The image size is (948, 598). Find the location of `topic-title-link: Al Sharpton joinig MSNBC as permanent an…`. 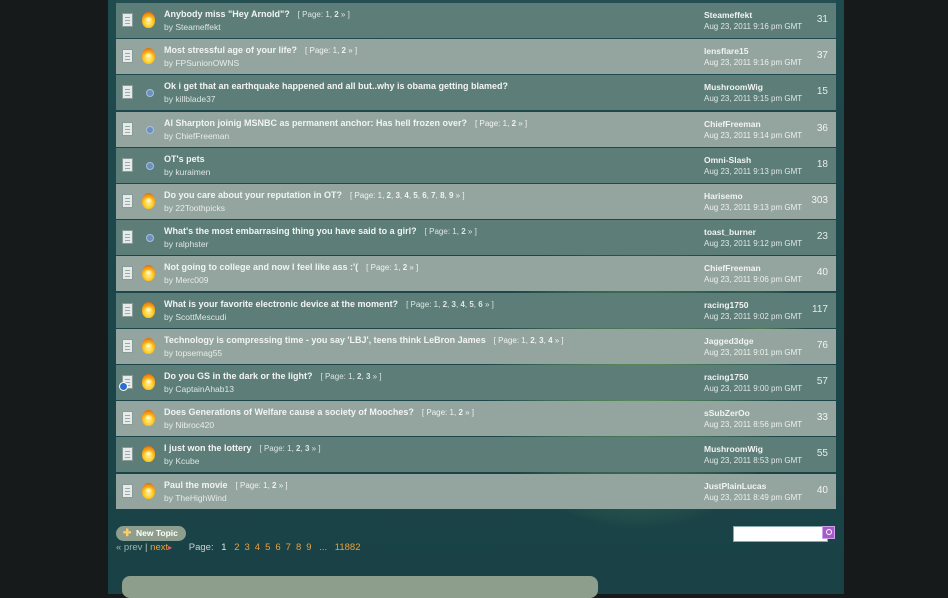

topic-title-link: Al Sharpton joinig MSNBC as permanent an… is located at coordinates (315, 123).